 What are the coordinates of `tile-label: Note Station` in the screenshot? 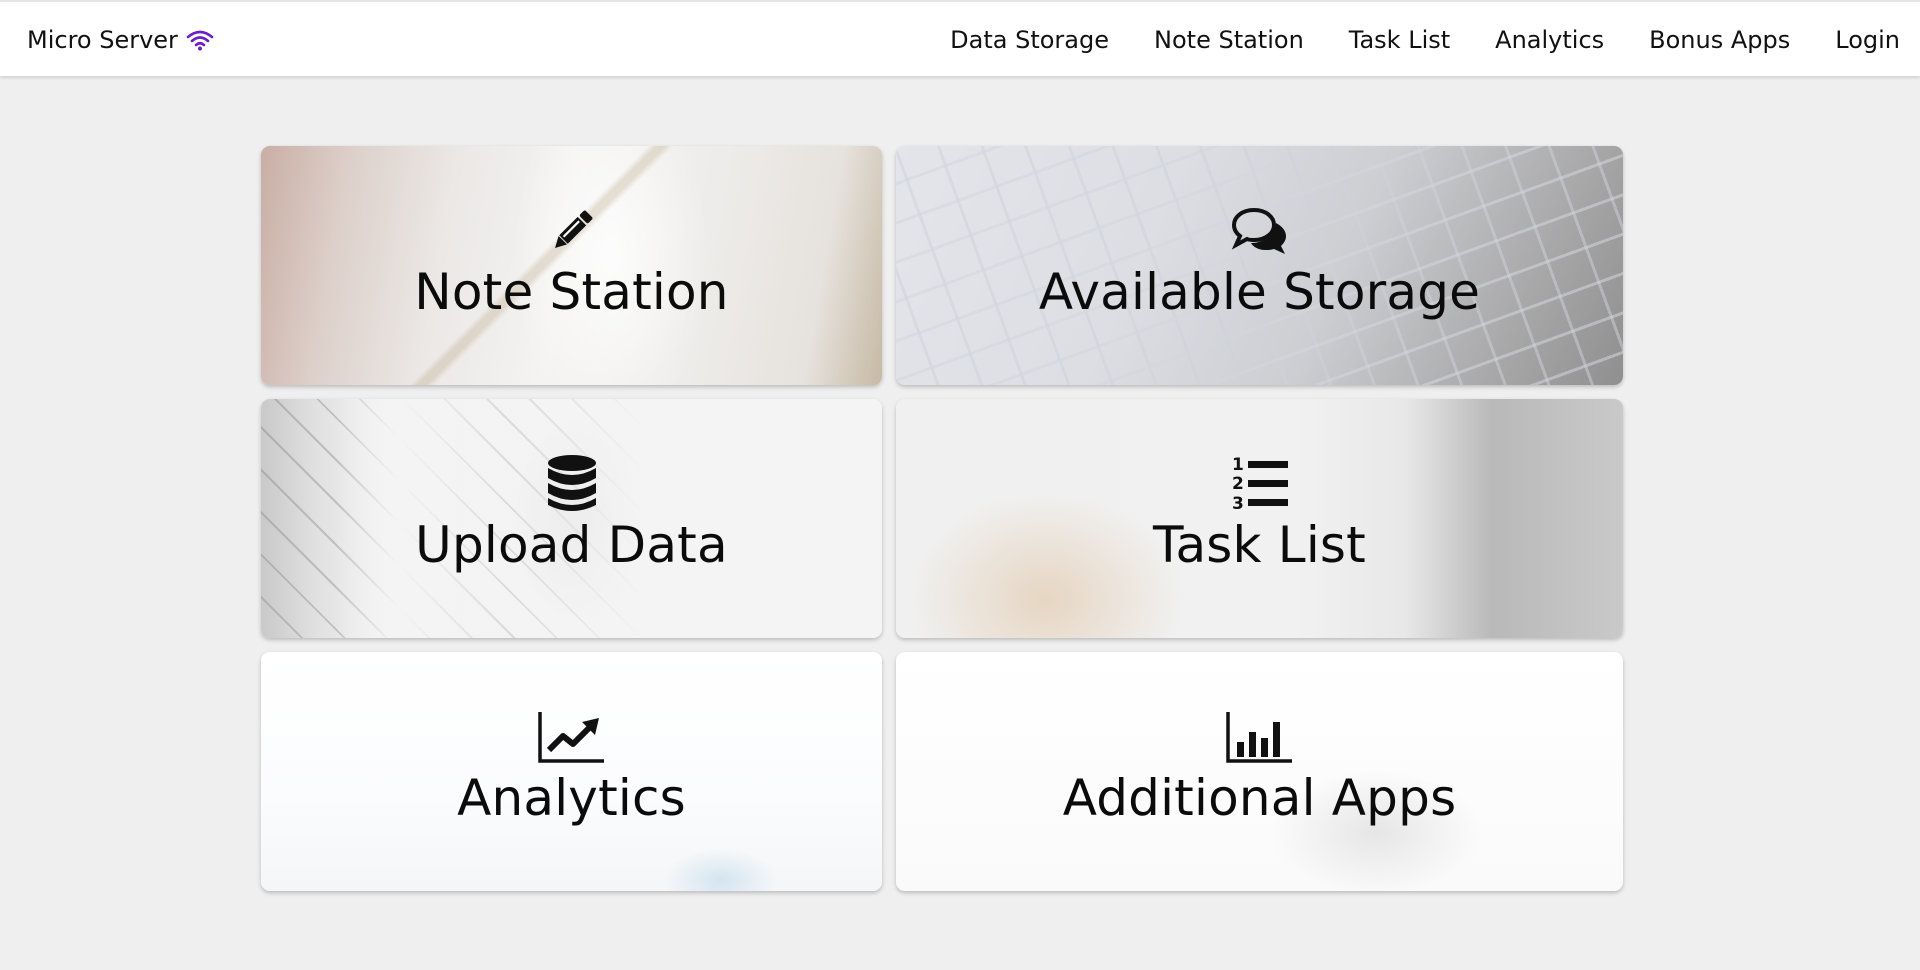 It's located at (571, 291).